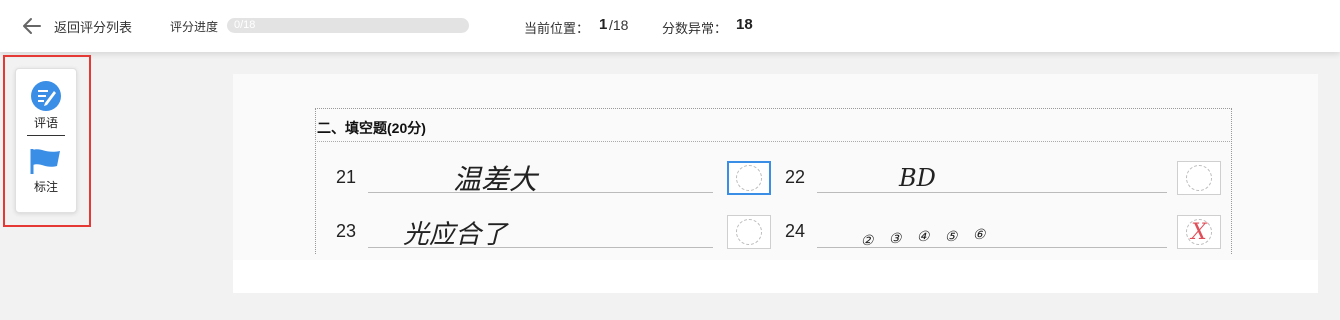  What do you see at coordinates (744, 24) in the screenshot?
I see `abnormal-score-count: 18` at bounding box center [744, 24].